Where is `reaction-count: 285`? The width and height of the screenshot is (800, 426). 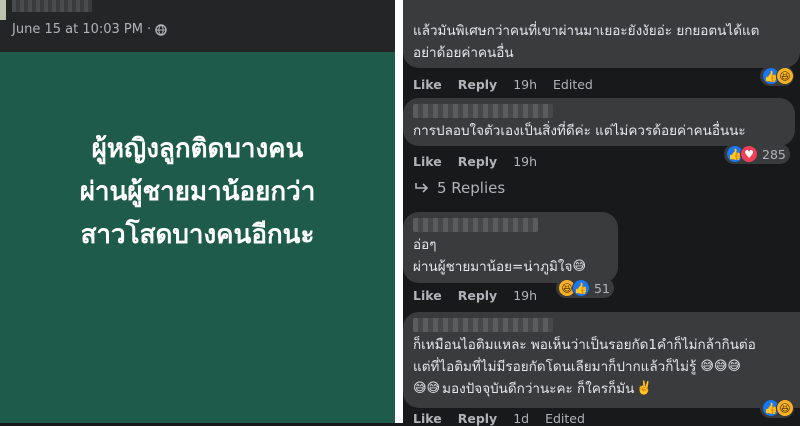 reaction-count: 285 is located at coordinates (774, 154).